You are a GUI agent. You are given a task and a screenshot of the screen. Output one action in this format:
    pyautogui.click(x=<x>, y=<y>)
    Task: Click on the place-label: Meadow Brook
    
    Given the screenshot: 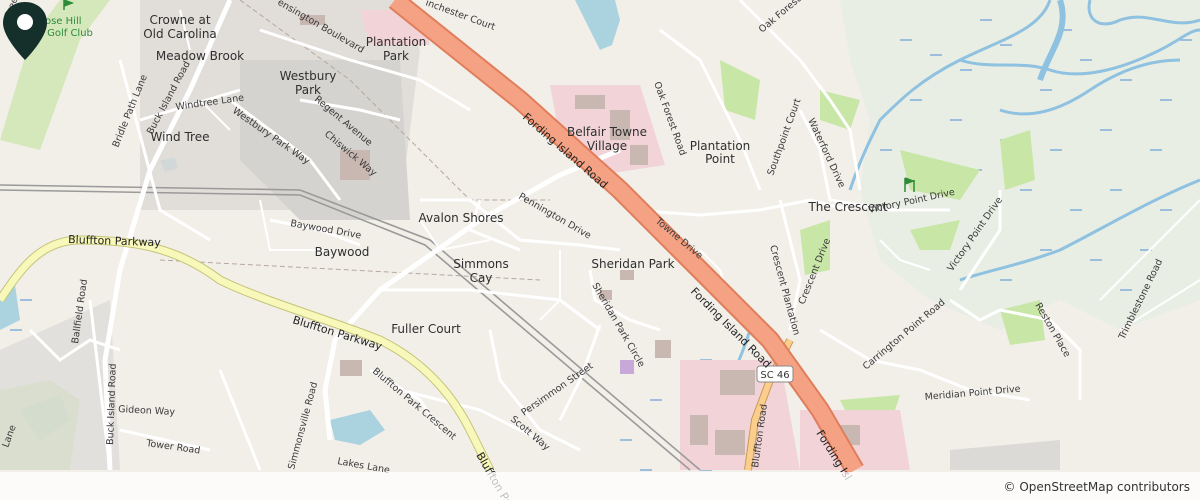 What is the action you would take?
    pyautogui.click(x=200, y=56)
    